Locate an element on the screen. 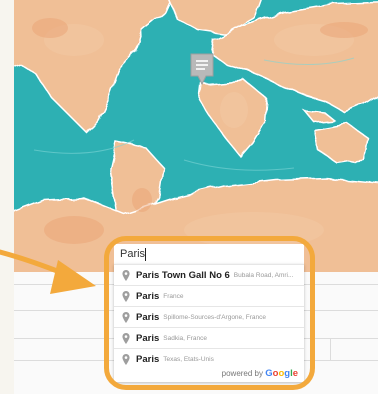 The image size is (378, 394). panel-divider is located at coordinates (330, 349).